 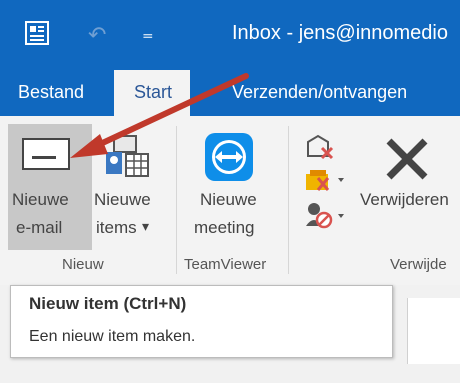 I want to click on message-list-edge, so click(x=433, y=331).